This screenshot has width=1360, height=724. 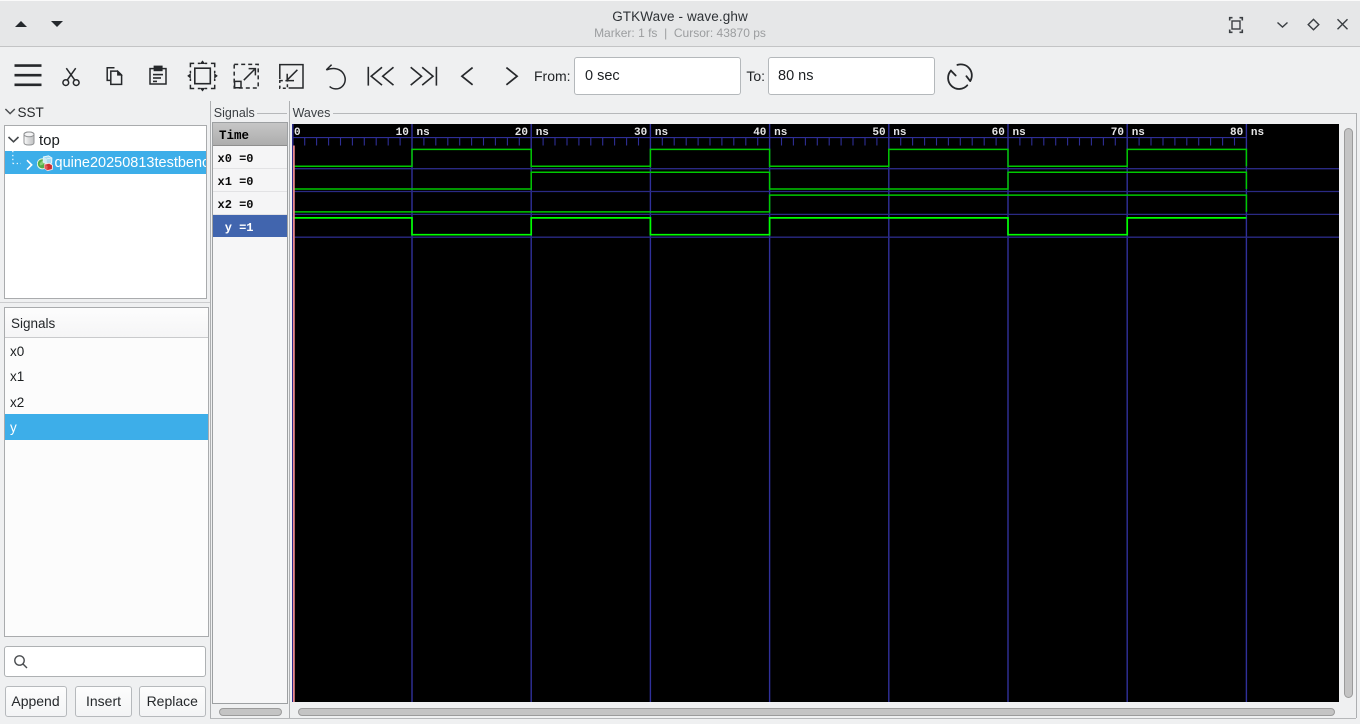 What do you see at coordinates (998, 133) in the screenshot?
I see `svg-text: 60` at bounding box center [998, 133].